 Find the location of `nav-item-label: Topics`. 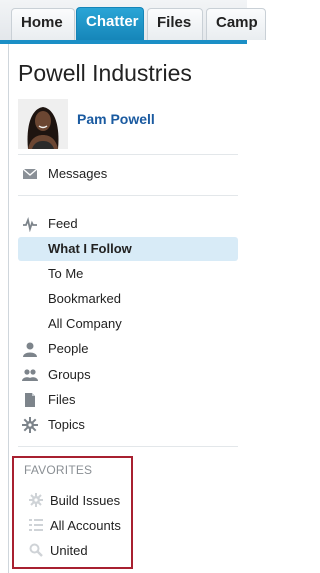

nav-item-label: Topics is located at coordinates (66, 424).